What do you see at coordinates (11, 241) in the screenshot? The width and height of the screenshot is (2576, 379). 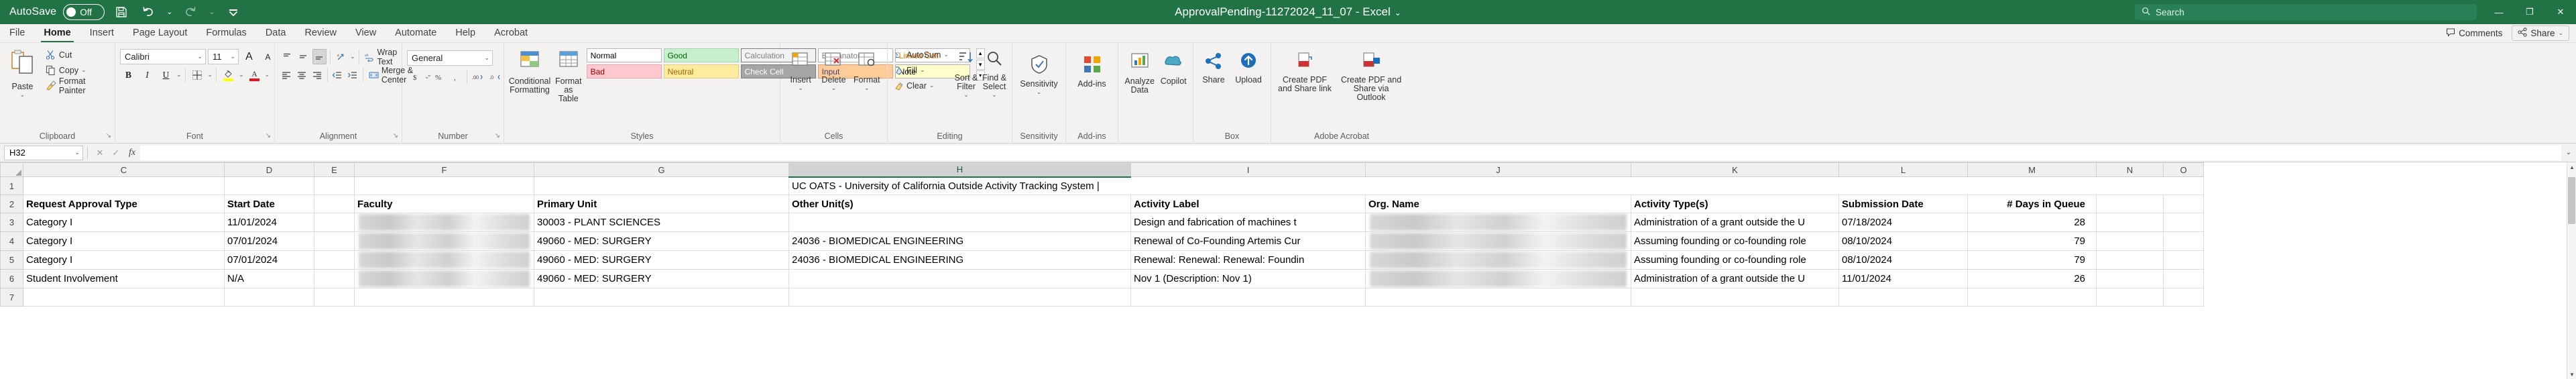 I see `row-header-4: 4` at bounding box center [11, 241].